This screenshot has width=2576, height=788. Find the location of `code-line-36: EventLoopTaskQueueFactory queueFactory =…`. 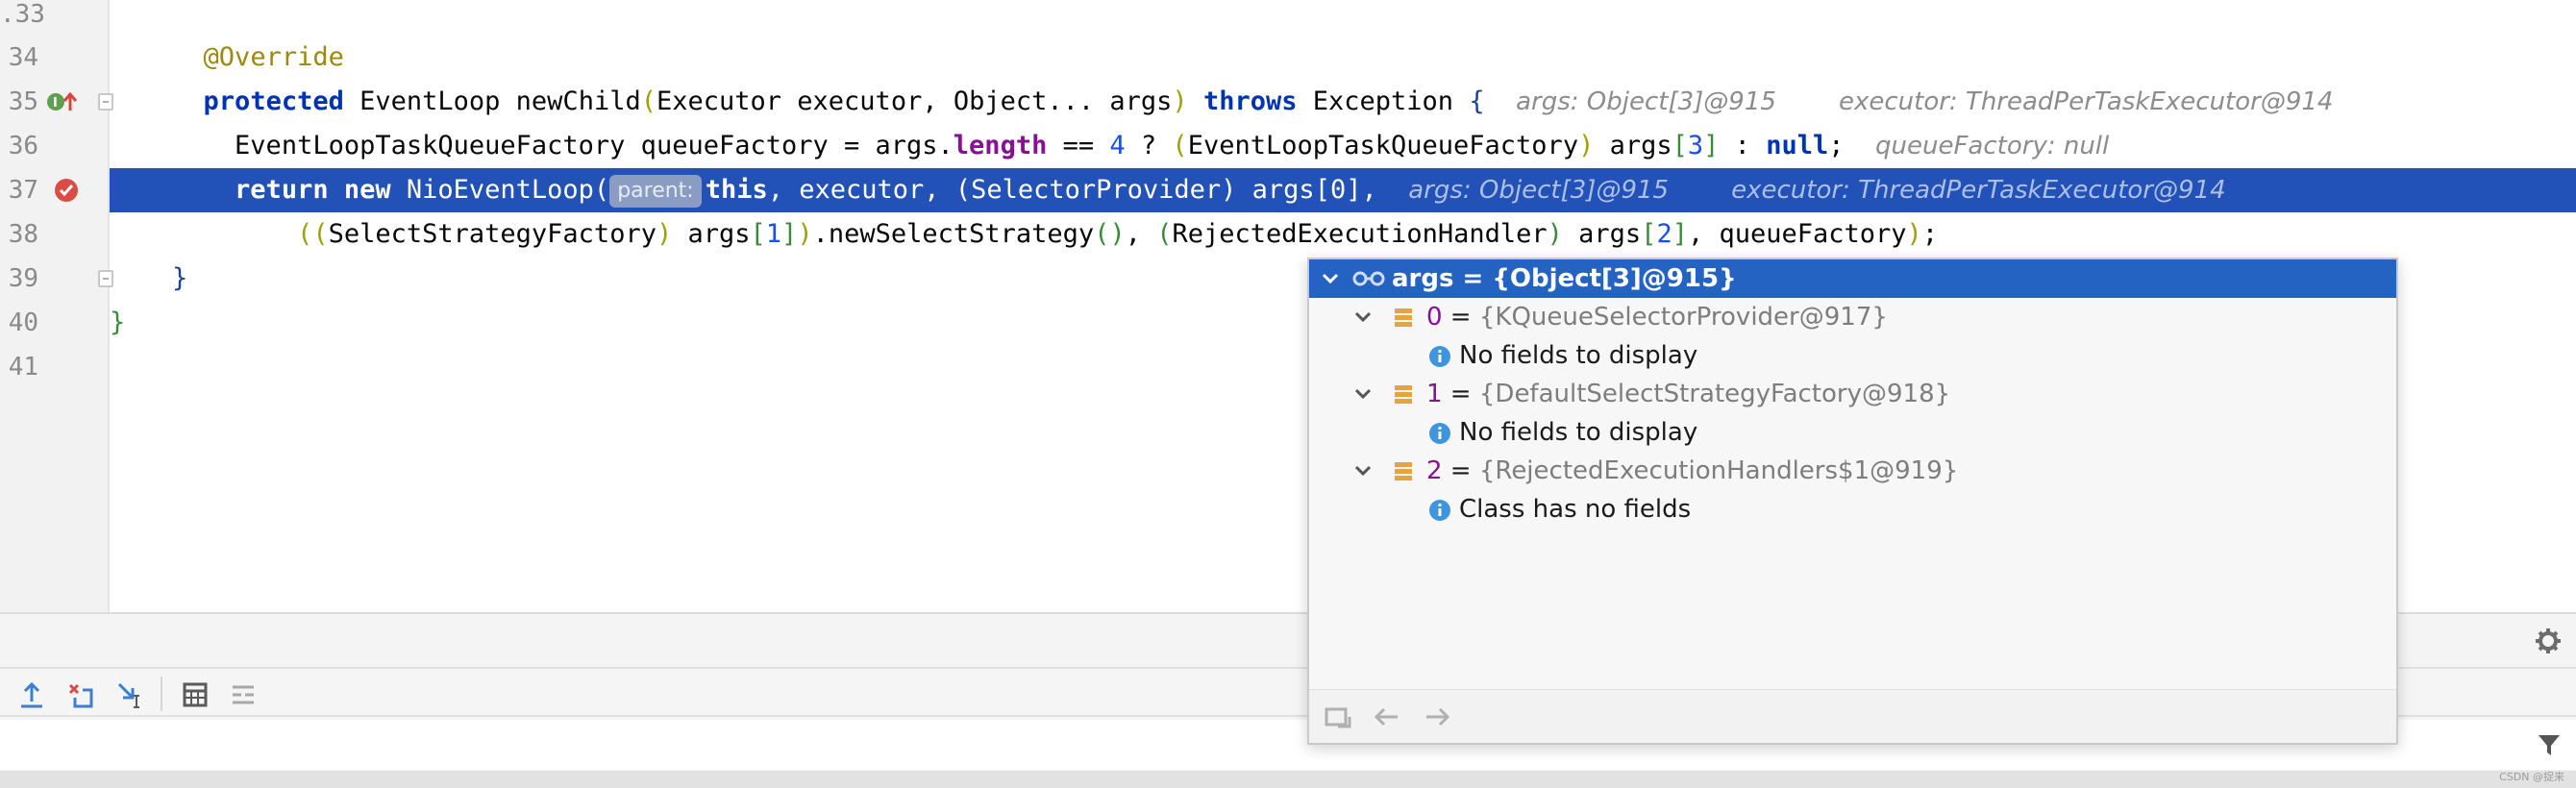

code-line-36: EventLoopTaskQueueFactory queueFactory =… is located at coordinates (1343, 146).